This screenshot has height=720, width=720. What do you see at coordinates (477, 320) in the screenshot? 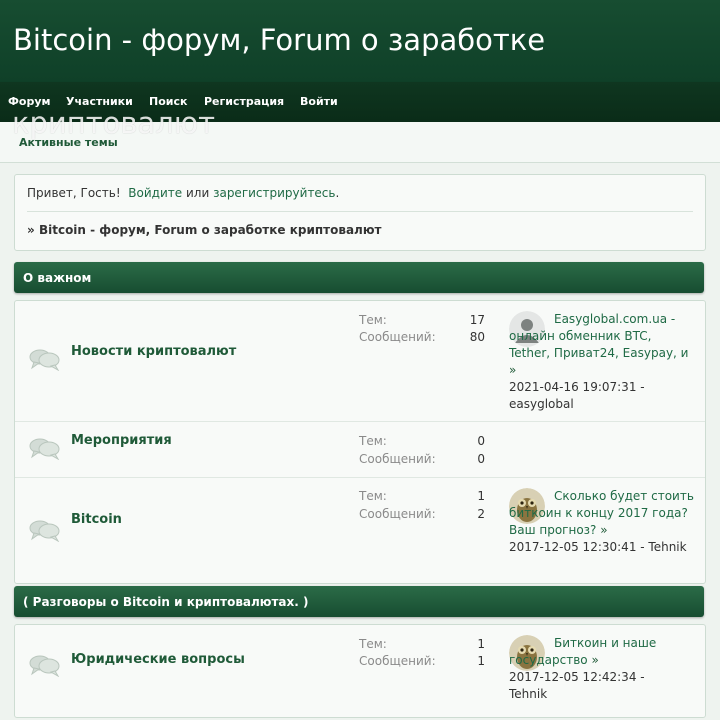
I see `topics-count: 17` at bounding box center [477, 320].